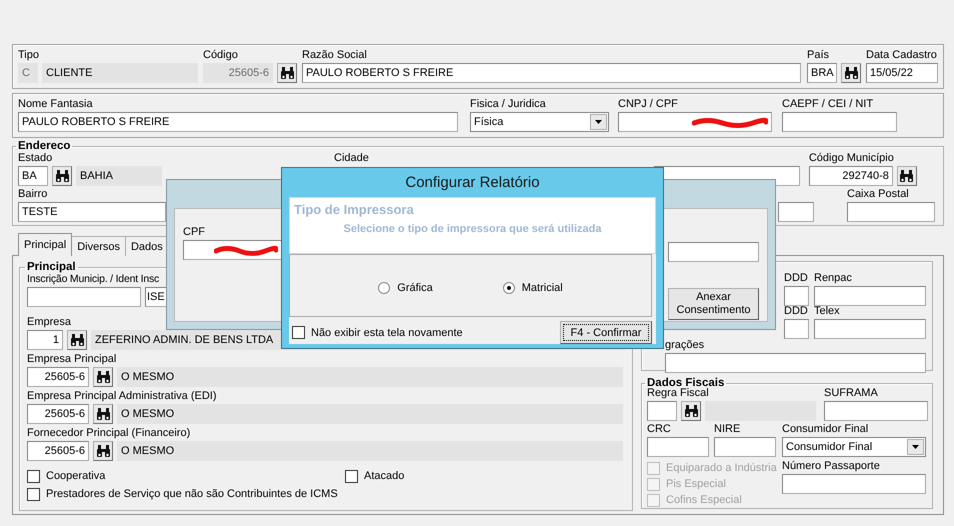 The height and width of the screenshot is (526, 954). I want to click on checkbox-label: Não exibir esta tela novamente, so click(387, 332).